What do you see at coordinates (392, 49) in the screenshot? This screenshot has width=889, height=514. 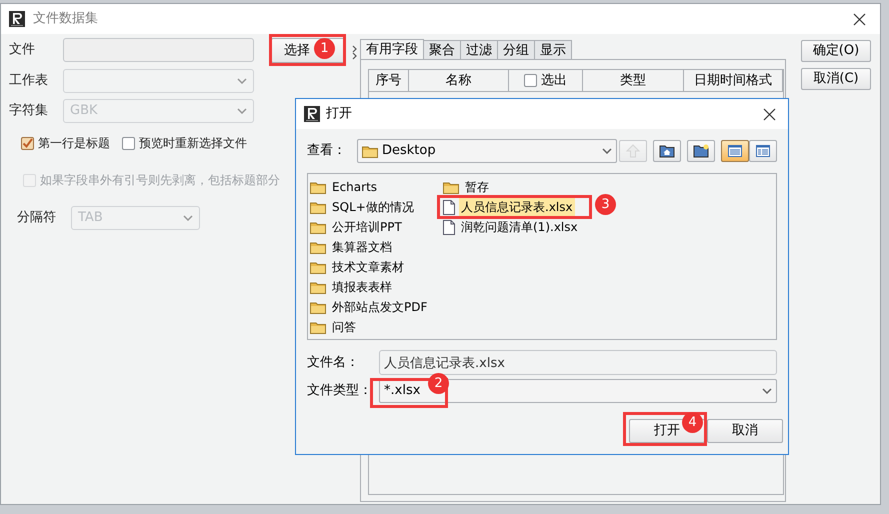 I see `tab: 有用字段` at bounding box center [392, 49].